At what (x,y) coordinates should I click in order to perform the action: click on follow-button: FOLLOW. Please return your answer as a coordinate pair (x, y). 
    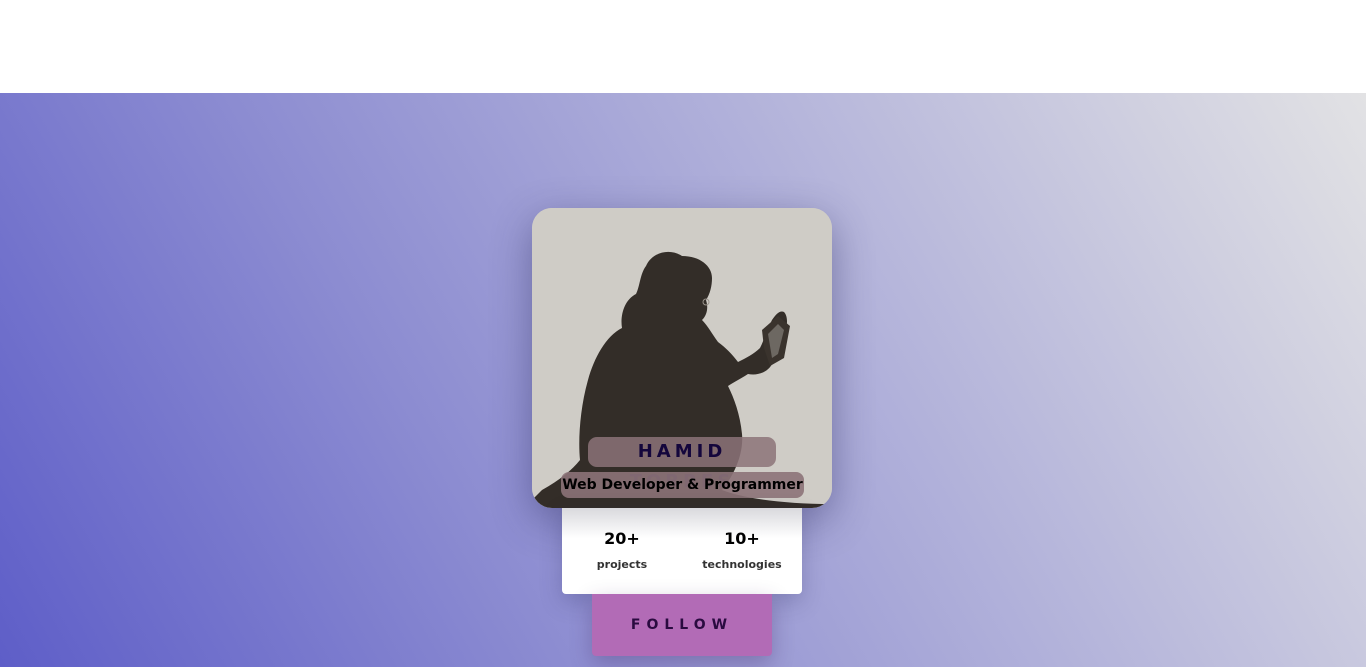
    Looking at the image, I should click on (682, 625).